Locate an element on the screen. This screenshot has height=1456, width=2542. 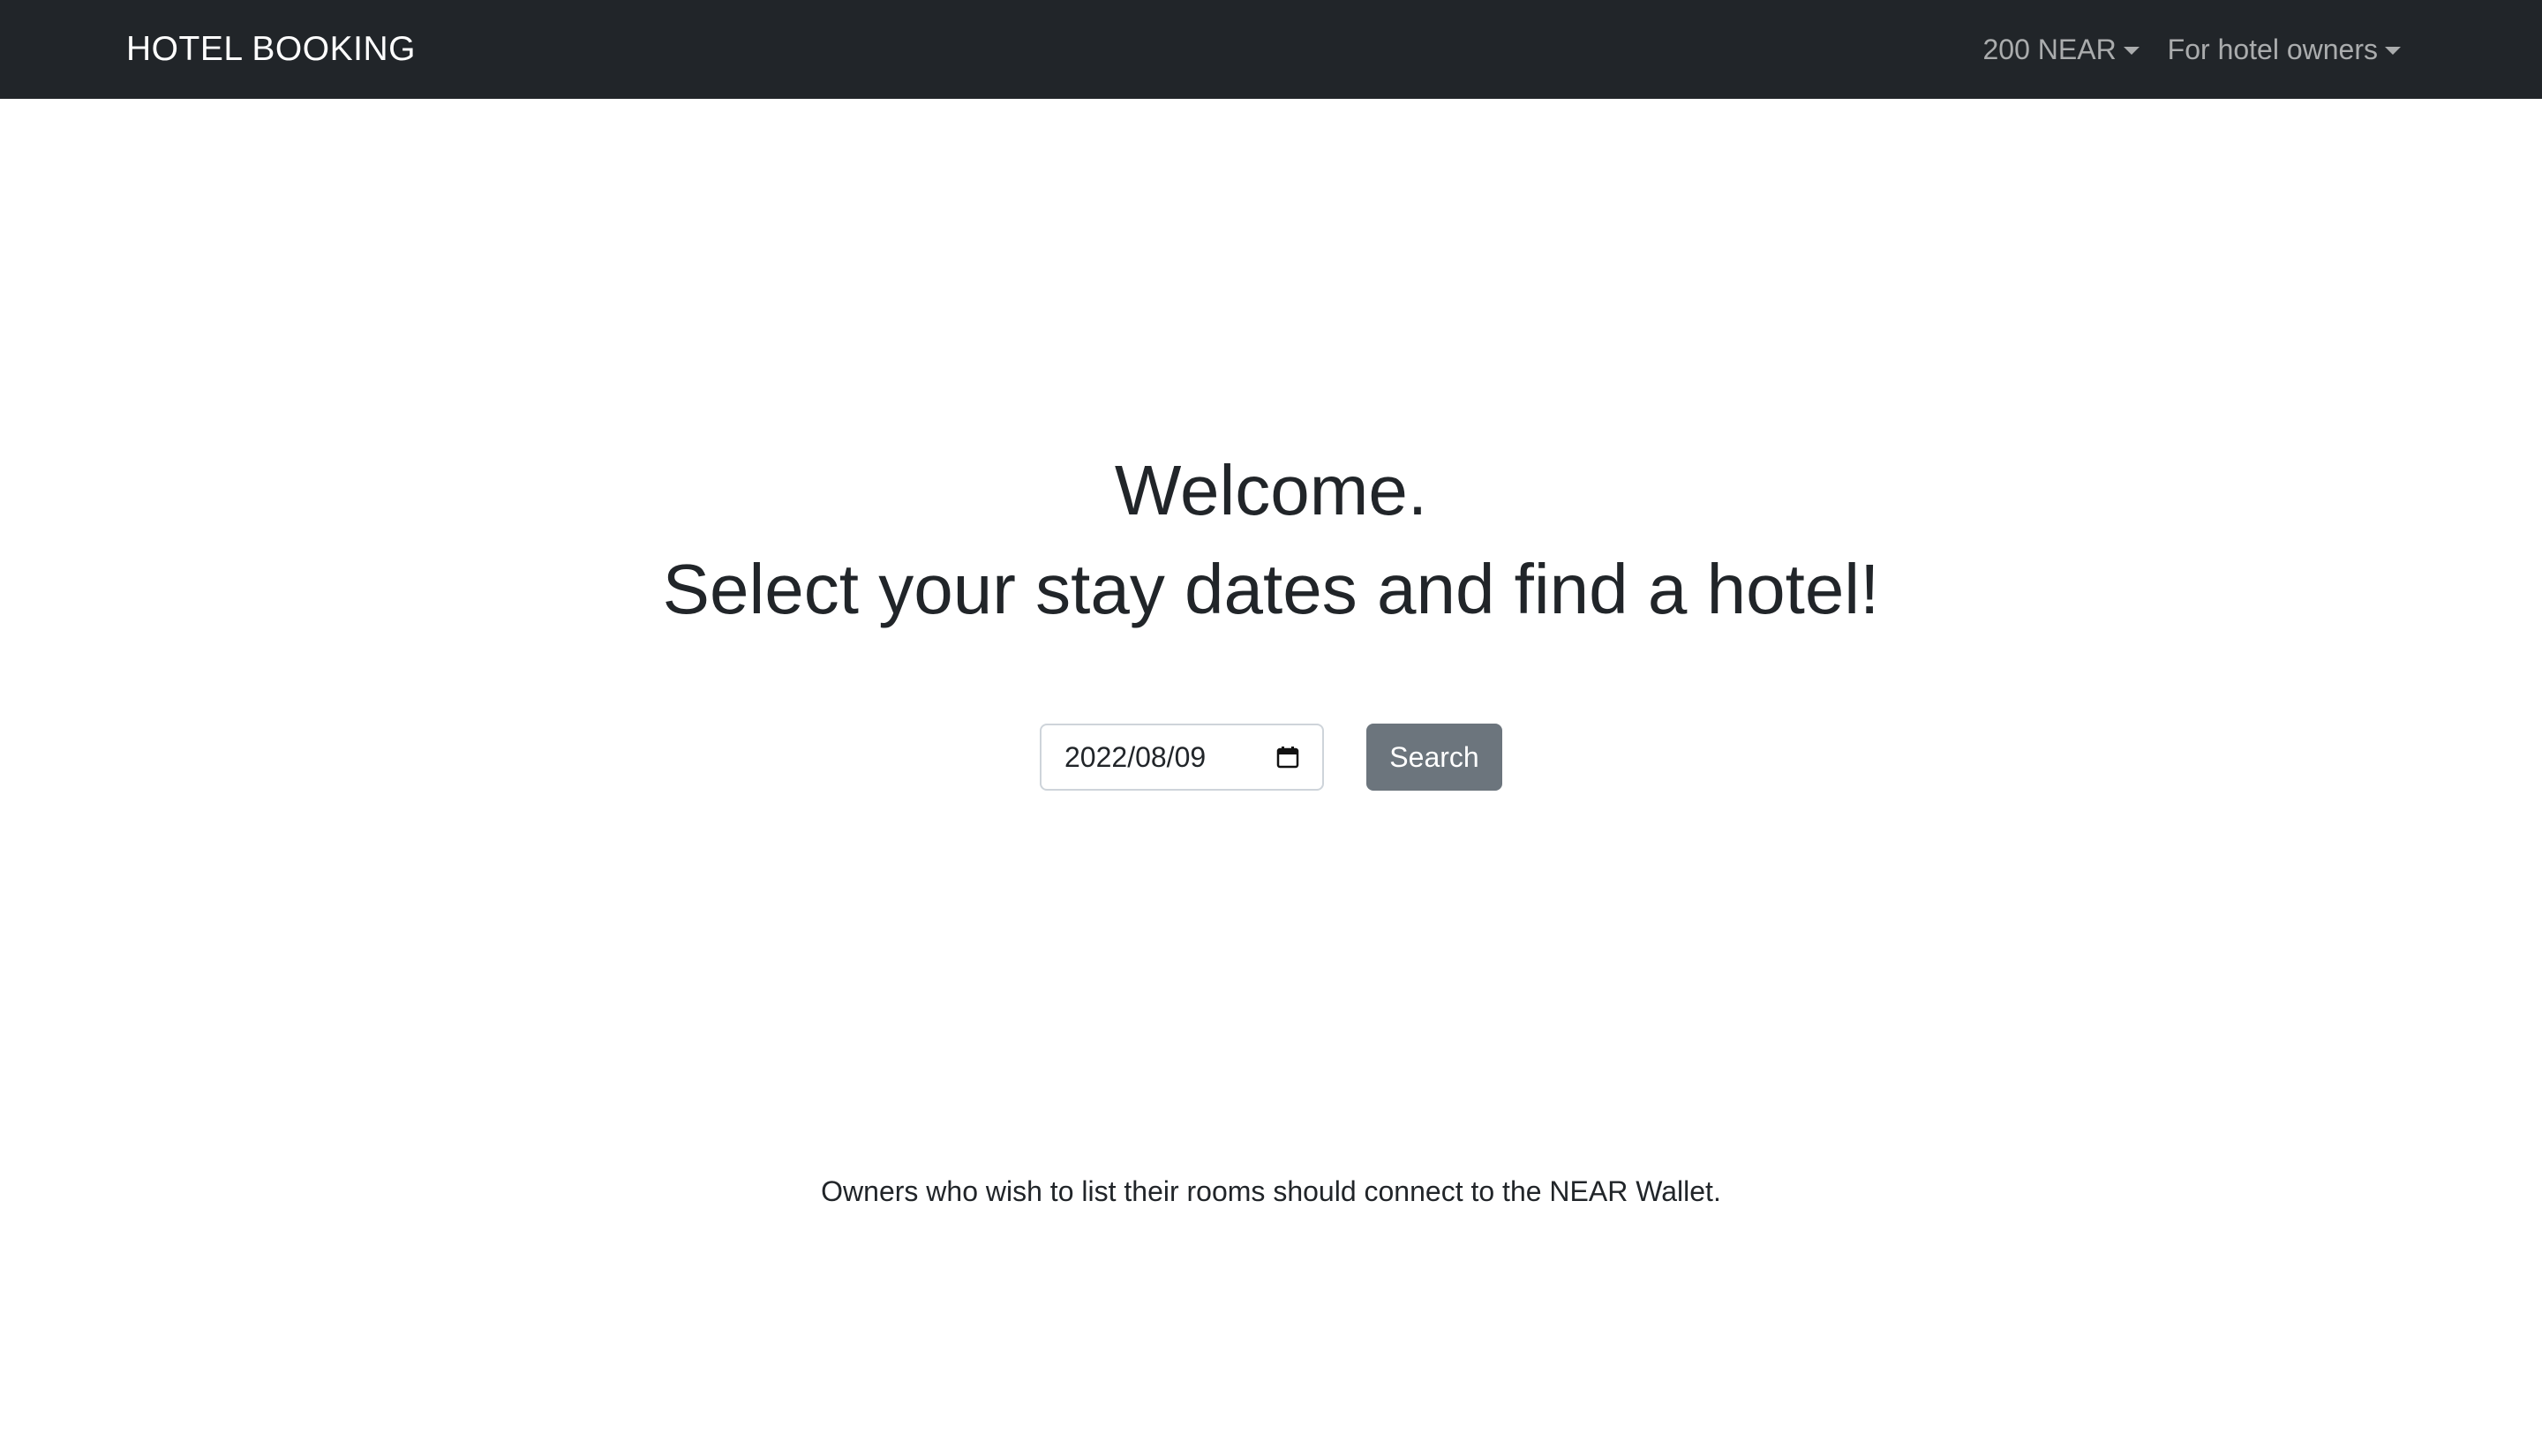
select-dates-heading: Select your stay dates and find a hotel! is located at coordinates (1271, 589).